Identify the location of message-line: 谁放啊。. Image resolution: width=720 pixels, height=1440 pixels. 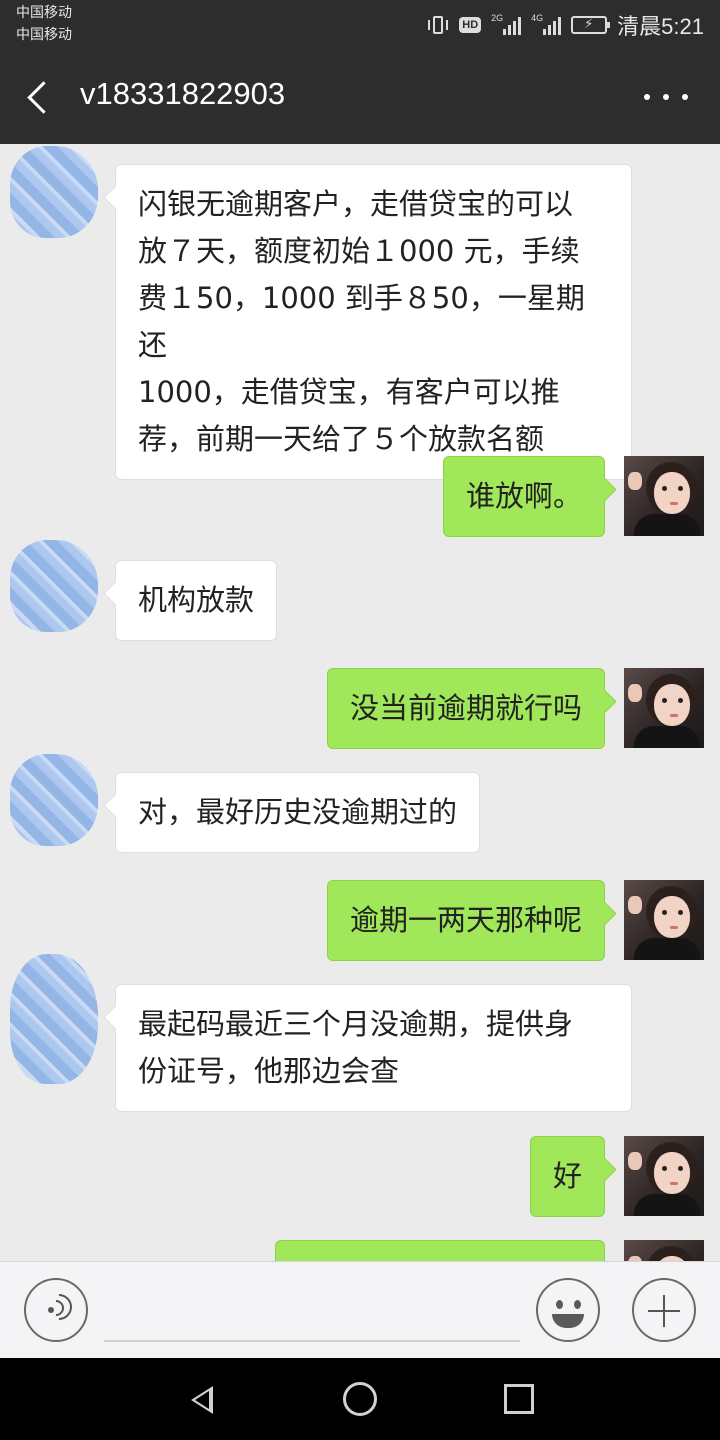
(523, 496).